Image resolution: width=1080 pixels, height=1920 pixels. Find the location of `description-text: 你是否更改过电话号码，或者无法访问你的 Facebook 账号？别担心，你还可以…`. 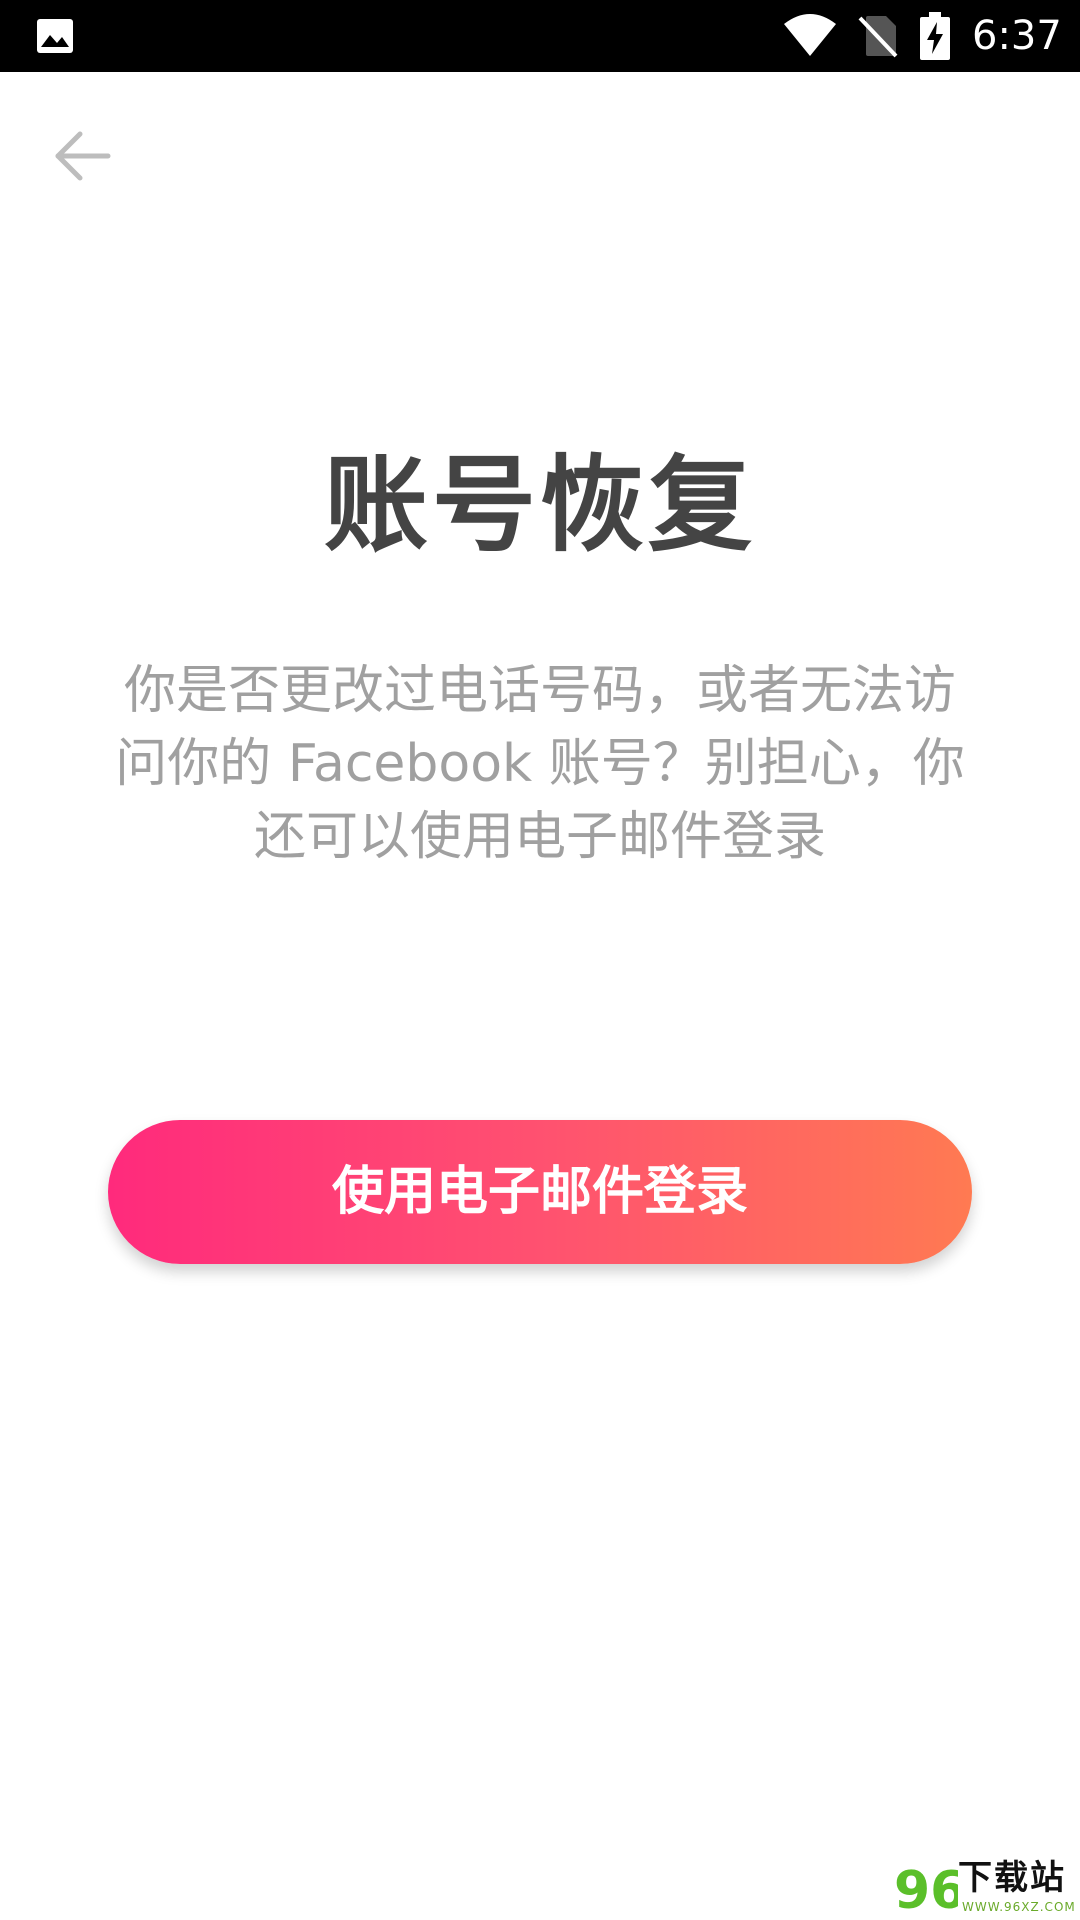

description-text: 你是否更改过电话号码，或者无法访问你的 Facebook 账号？别担心，你还可以… is located at coordinates (540, 764).